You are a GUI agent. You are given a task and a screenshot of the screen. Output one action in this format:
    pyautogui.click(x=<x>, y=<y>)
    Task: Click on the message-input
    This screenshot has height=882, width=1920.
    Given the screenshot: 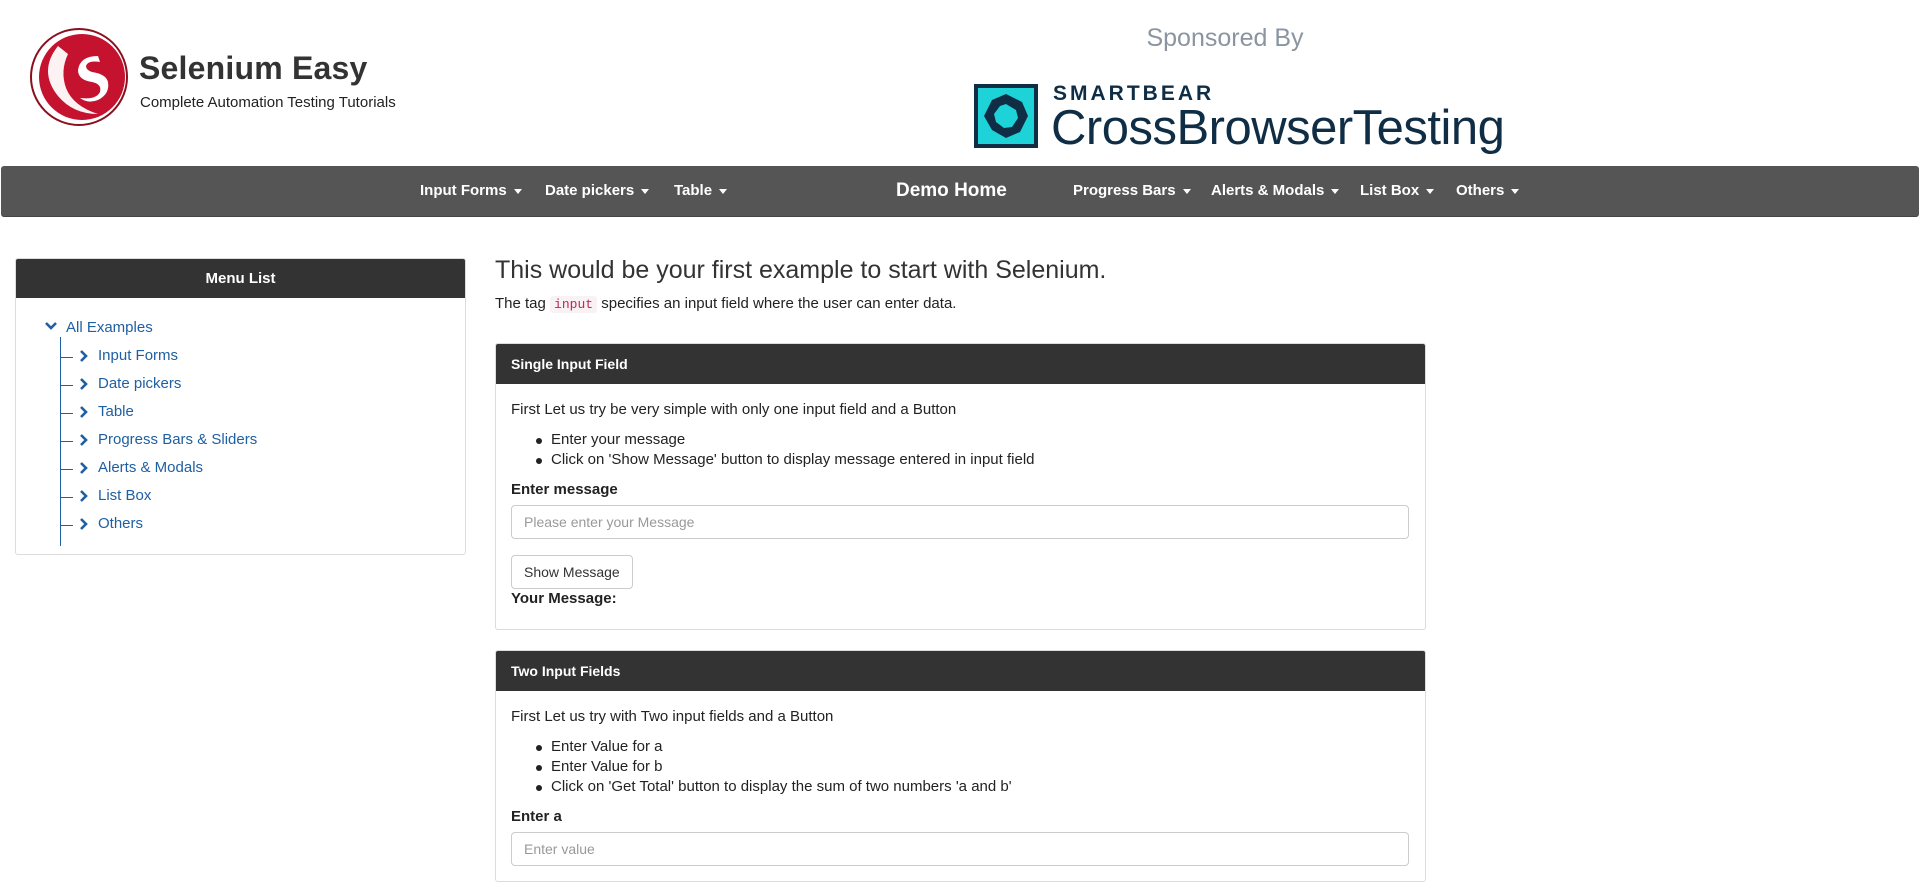 What is the action you would take?
    pyautogui.click(x=960, y=522)
    